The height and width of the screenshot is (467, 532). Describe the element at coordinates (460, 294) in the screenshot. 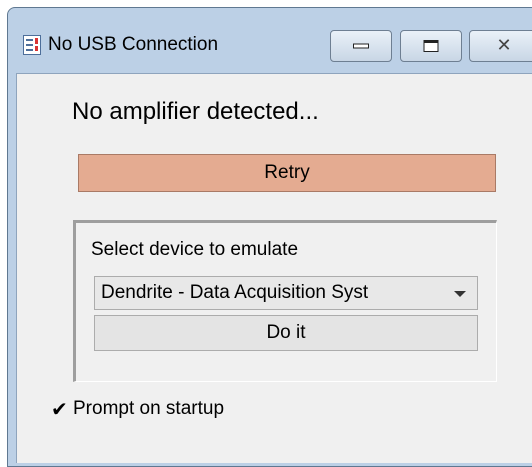

I see `chevron-down-icon` at that location.